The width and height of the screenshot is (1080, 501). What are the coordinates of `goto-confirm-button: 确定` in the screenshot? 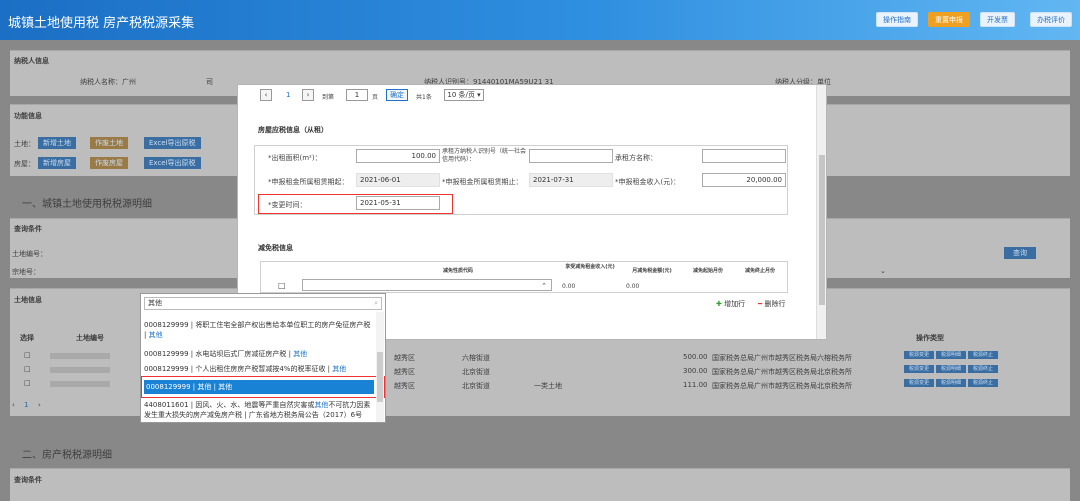 It's located at (397, 95).